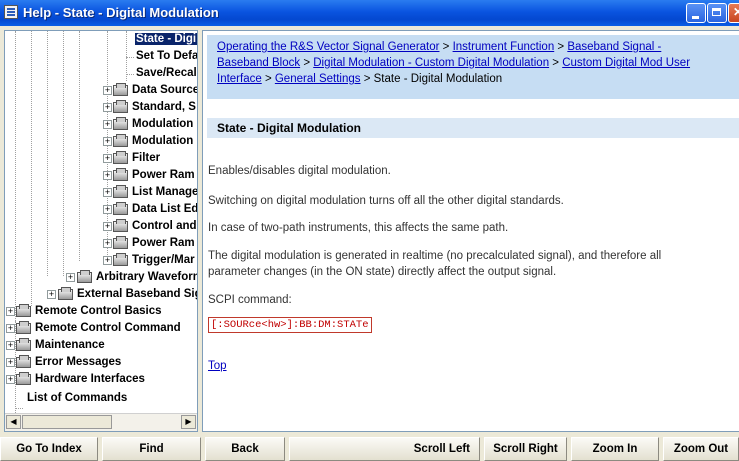 The width and height of the screenshot is (739, 461). I want to click on tree-item-label: List Manage, so click(165, 192).